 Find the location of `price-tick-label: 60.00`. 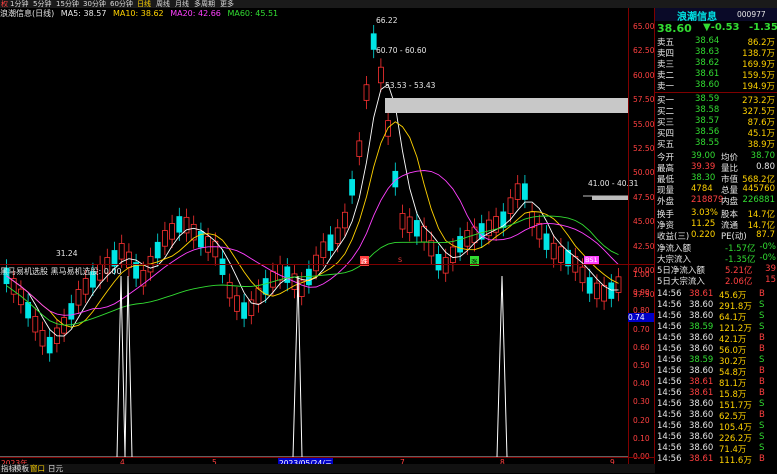

price-tick-label: 60.00 is located at coordinates (644, 75).